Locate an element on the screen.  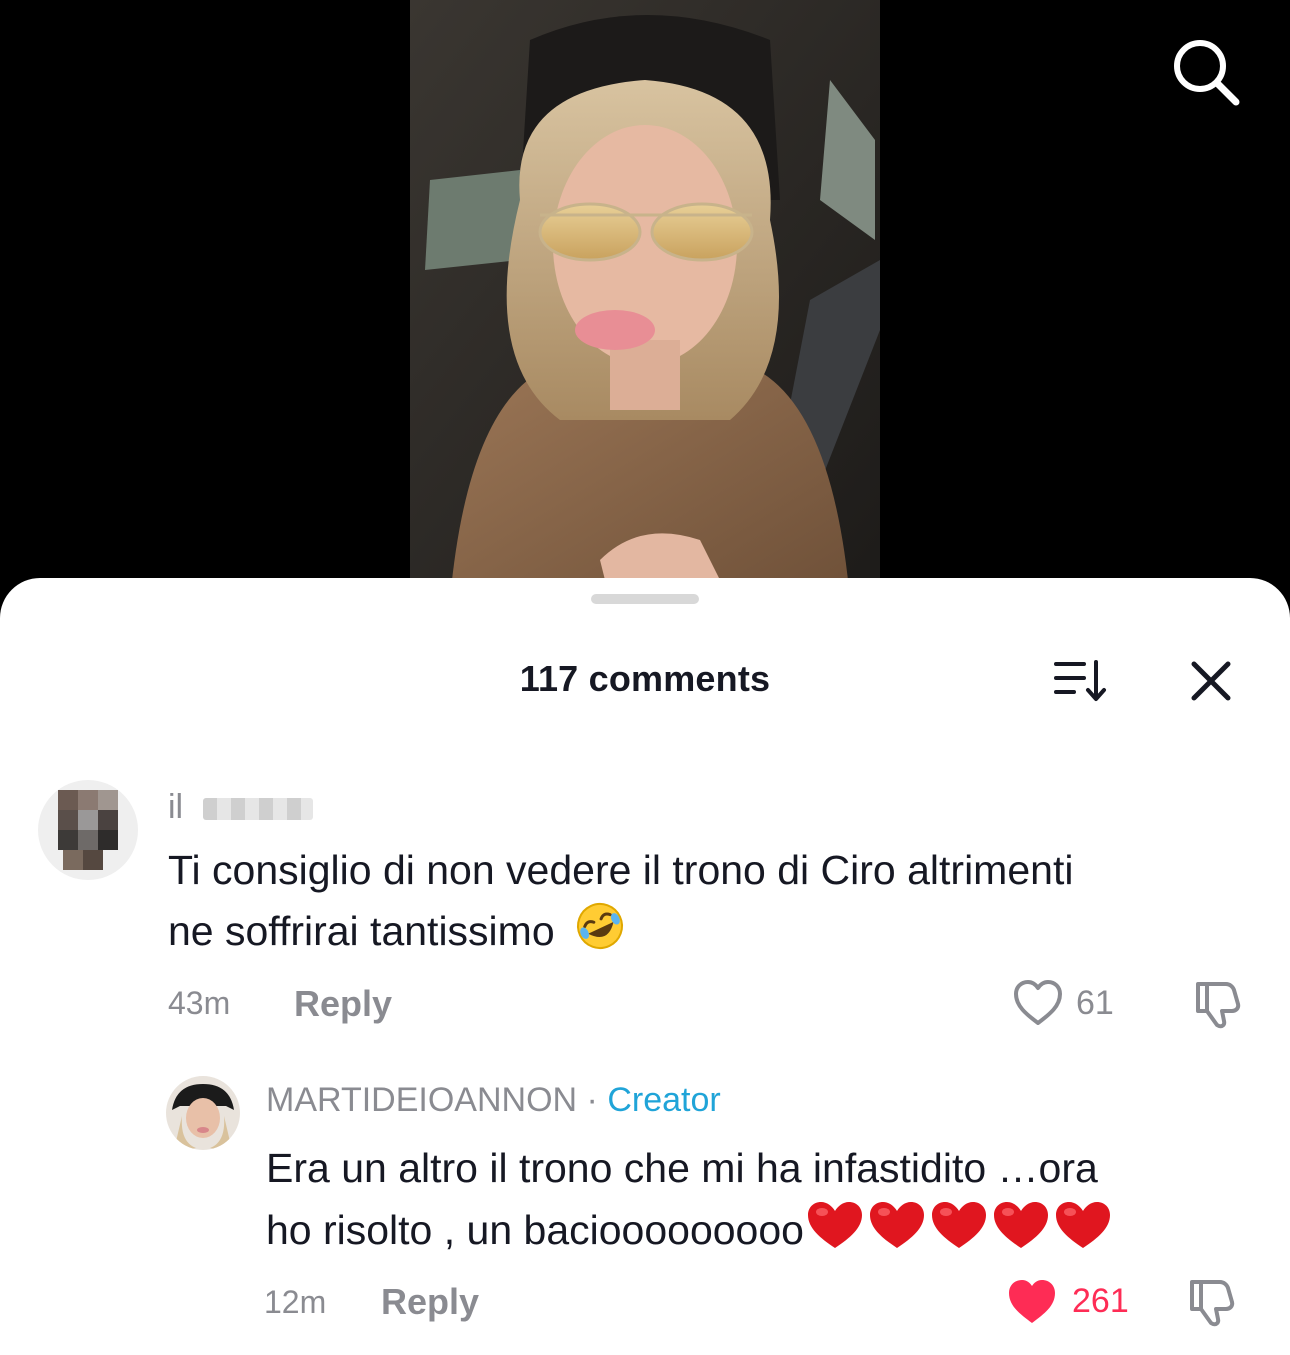
heart-outline-icon is located at coordinates (1038, 1002).